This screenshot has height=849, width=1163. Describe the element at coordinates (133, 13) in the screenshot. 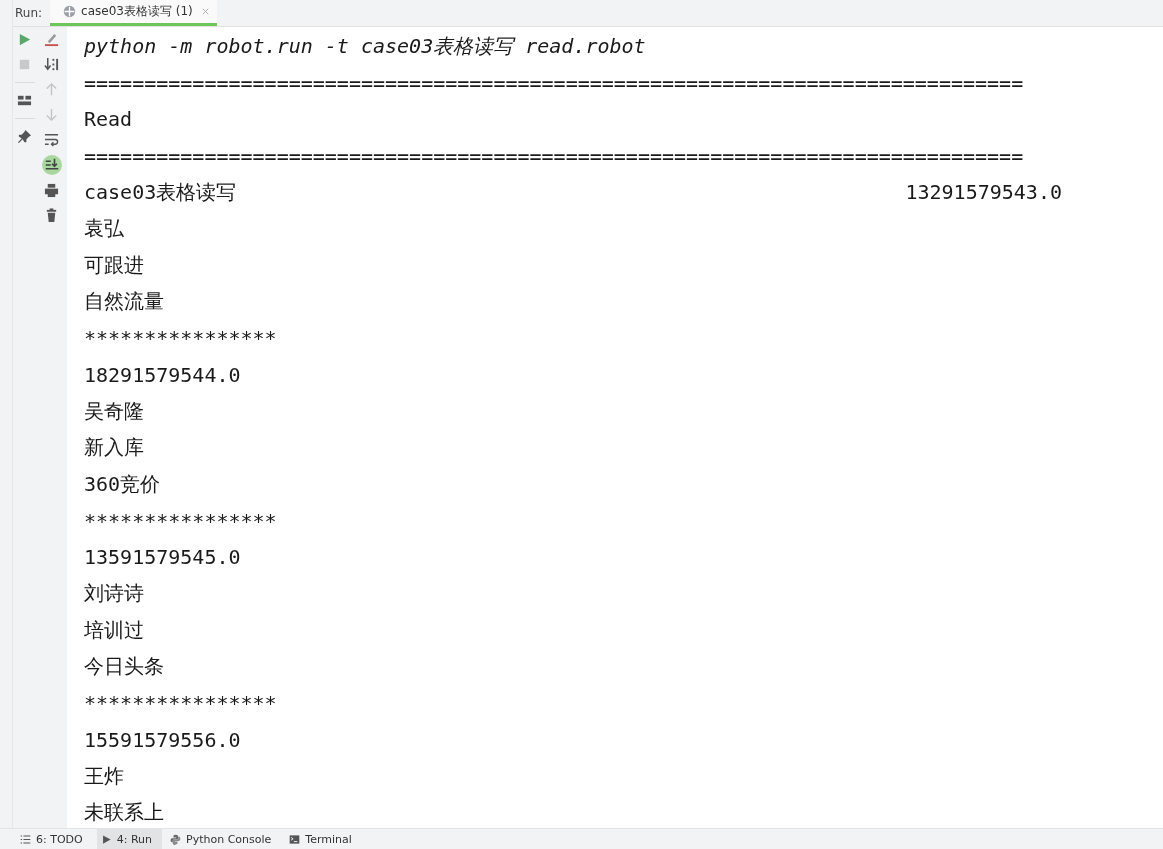

I see `run-tab: case03表格读写 (1)` at that location.